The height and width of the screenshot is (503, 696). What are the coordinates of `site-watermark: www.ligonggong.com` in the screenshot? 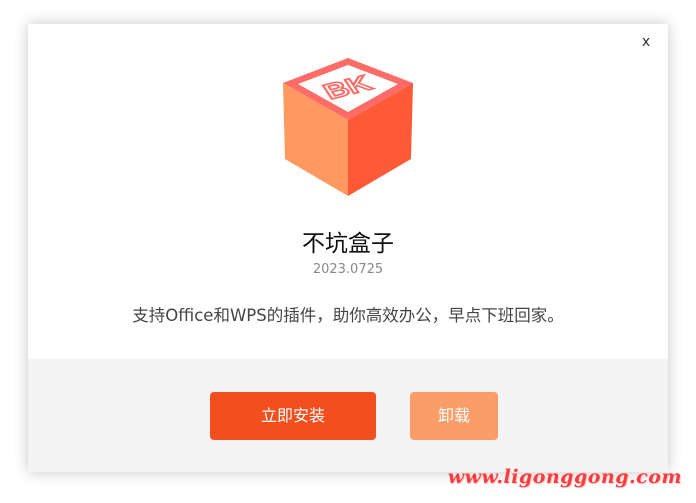 It's located at (564, 477).